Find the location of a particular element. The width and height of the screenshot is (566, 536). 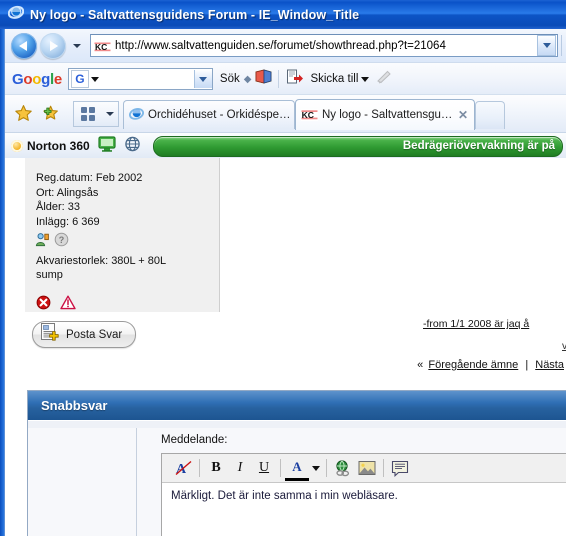

search-history-dropdown is located at coordinates (202, 79).